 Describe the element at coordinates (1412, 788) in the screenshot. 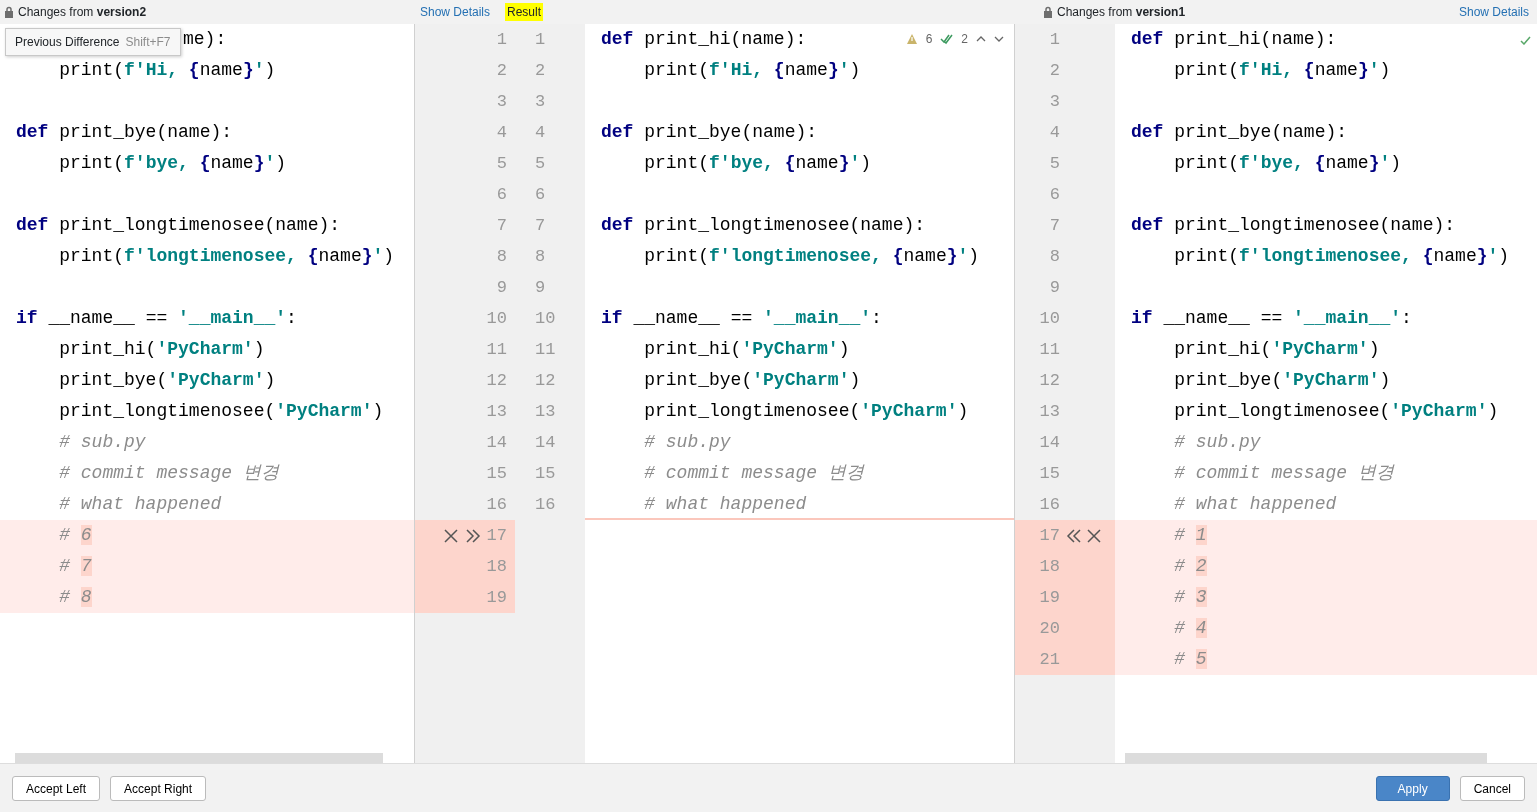

I see `action-button: Apply` at that location.